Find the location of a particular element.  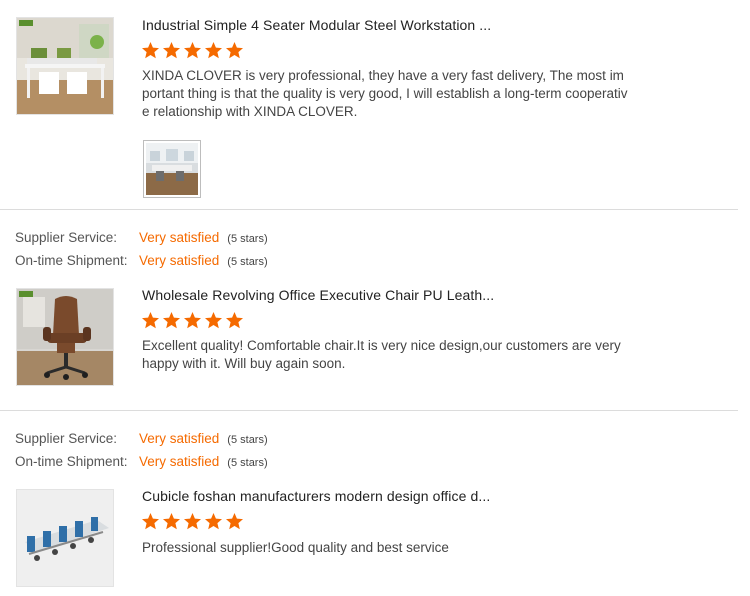

office-chair-image is located at coordinates (65, 337).